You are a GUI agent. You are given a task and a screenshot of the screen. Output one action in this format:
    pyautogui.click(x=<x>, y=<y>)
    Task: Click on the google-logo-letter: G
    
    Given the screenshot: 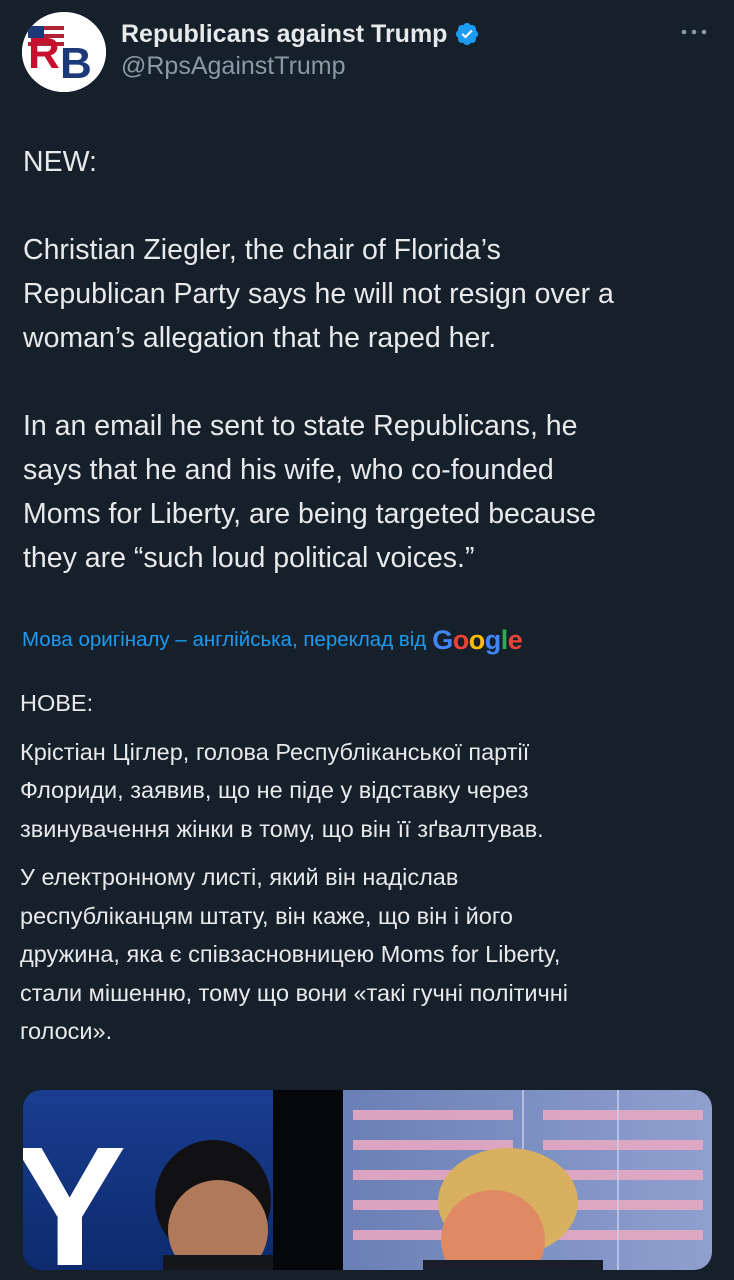 What is the action you would take?
    pyautogui.click(x=442, y=639)
    